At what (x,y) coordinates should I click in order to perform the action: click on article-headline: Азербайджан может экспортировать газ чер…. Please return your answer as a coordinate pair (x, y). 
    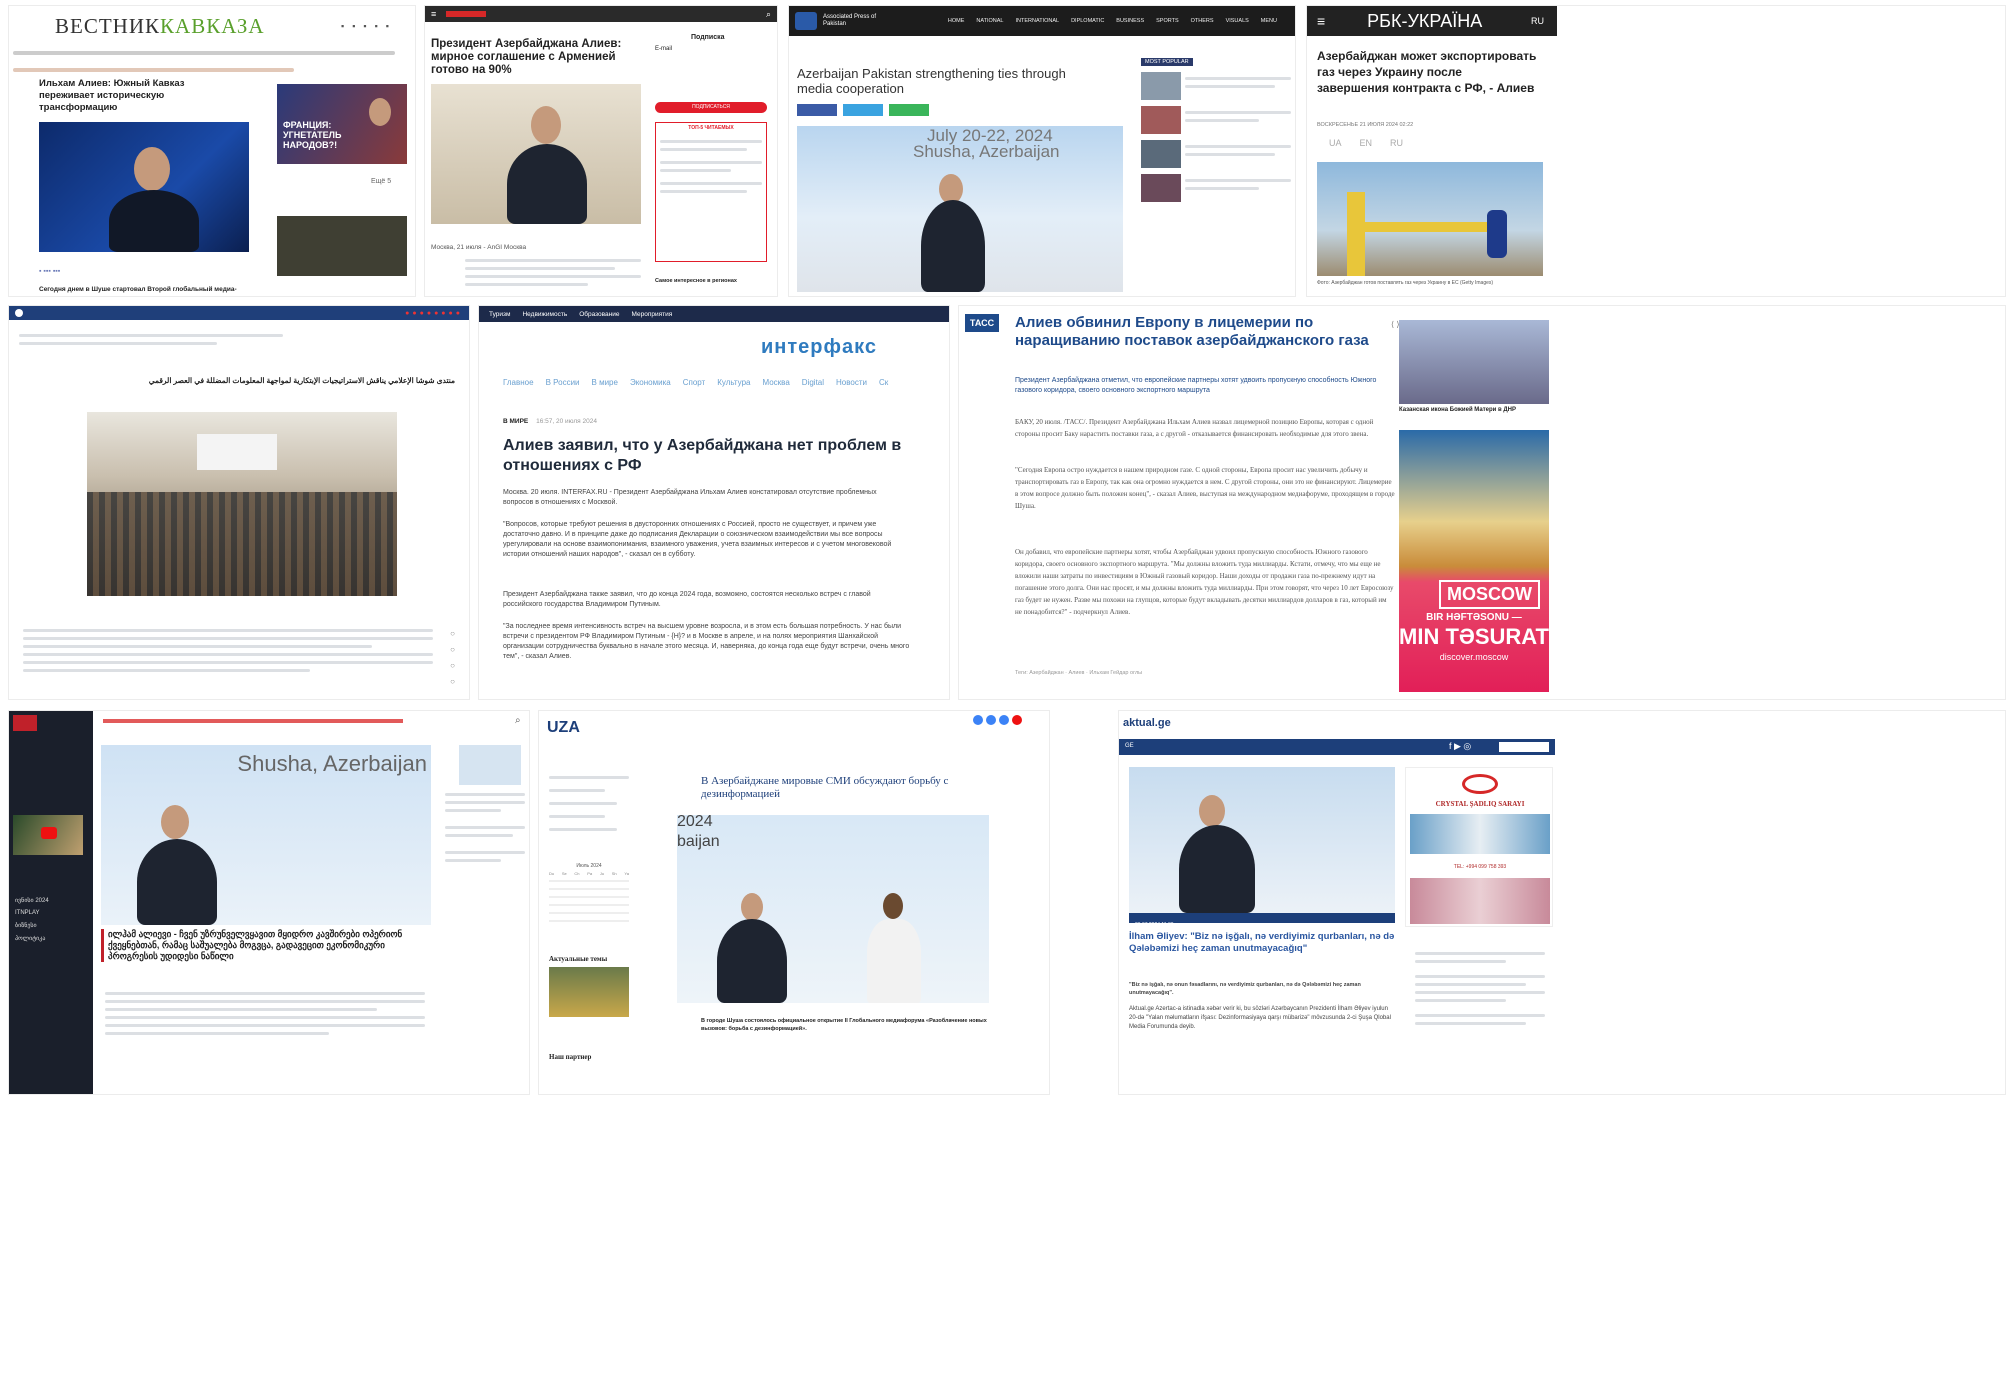
    Looking at the image, I should click on (1427, 72).